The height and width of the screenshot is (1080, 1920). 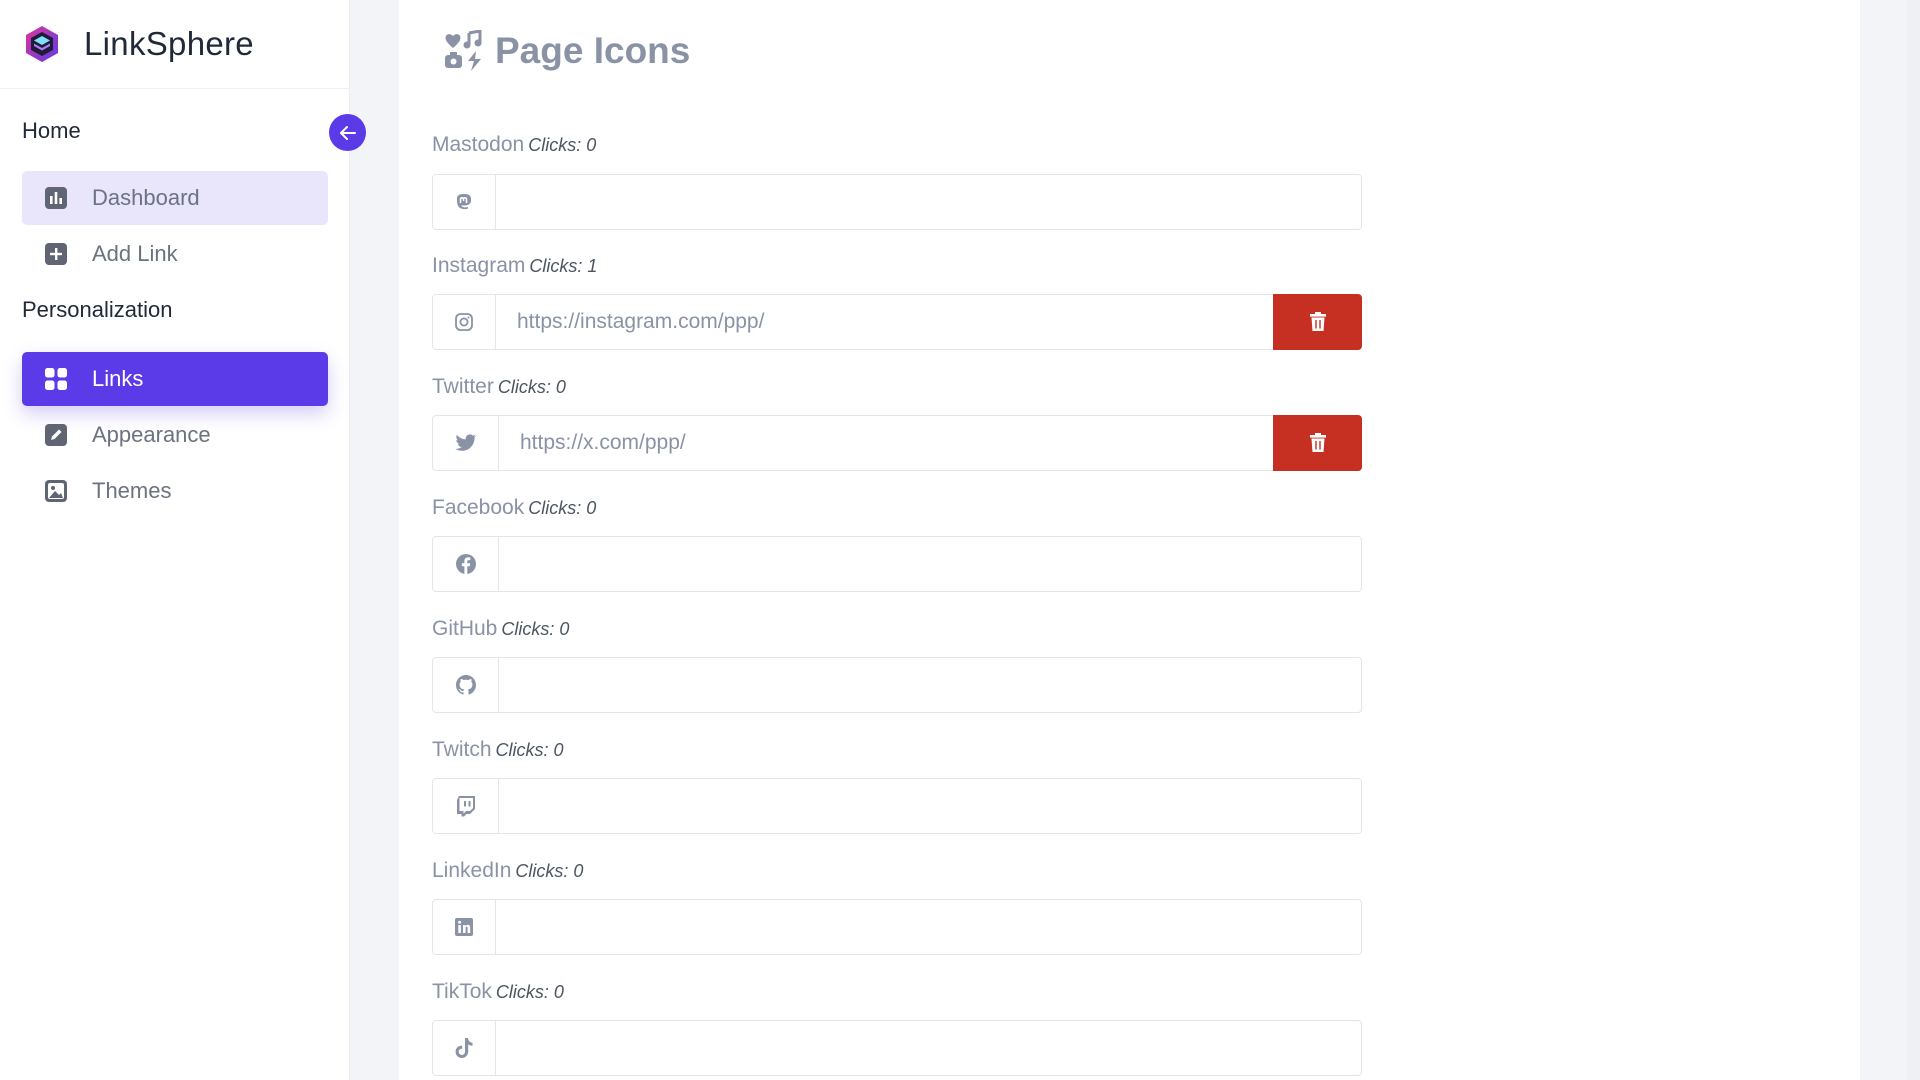 I want to click on sidebar-item-dashboard: Dashboard, so click(x=175, y=198).